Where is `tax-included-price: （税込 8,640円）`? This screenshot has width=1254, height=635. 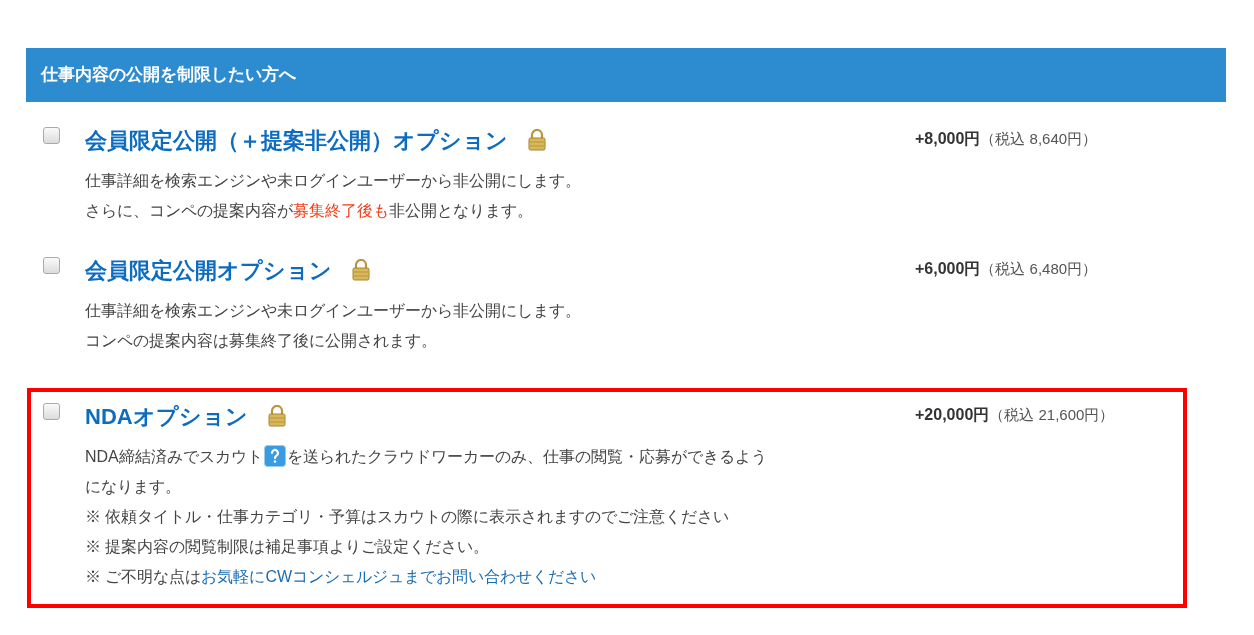 tax-included-price: （税込 8,640円） is located at coordinates (1039, 139).